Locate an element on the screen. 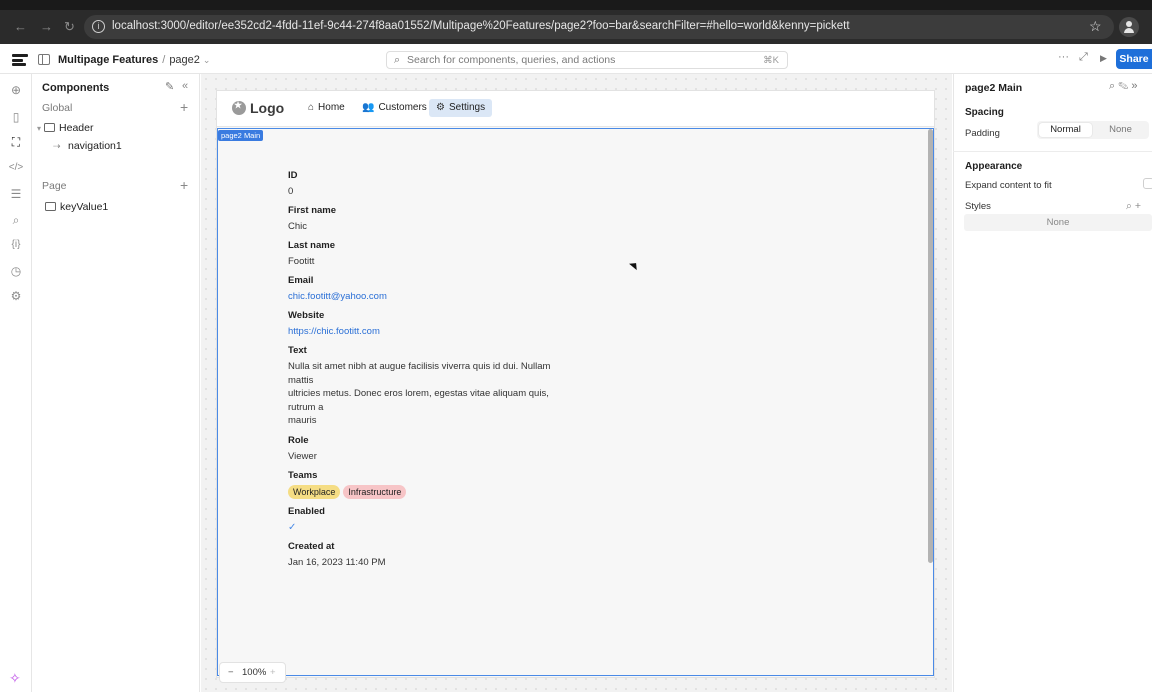 The width and height of the screenshot is (1152, 692). reload-icon: ↻ is located at coordinates (69, 27).